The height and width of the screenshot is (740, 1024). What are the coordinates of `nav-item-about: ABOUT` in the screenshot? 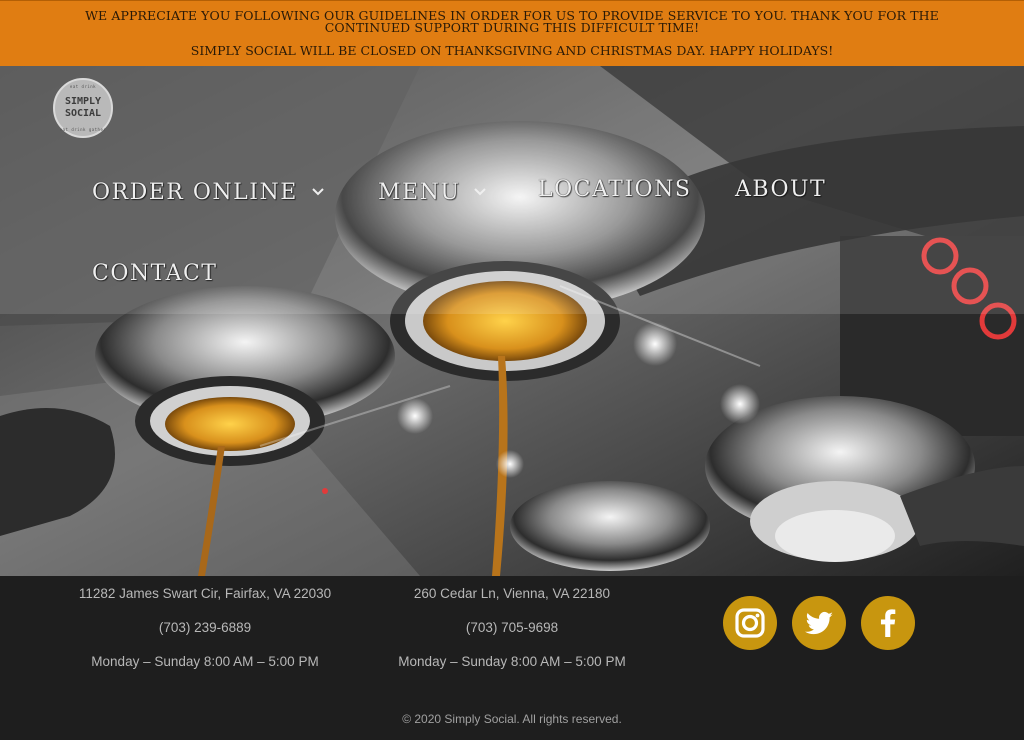 It's located at (780, 189).